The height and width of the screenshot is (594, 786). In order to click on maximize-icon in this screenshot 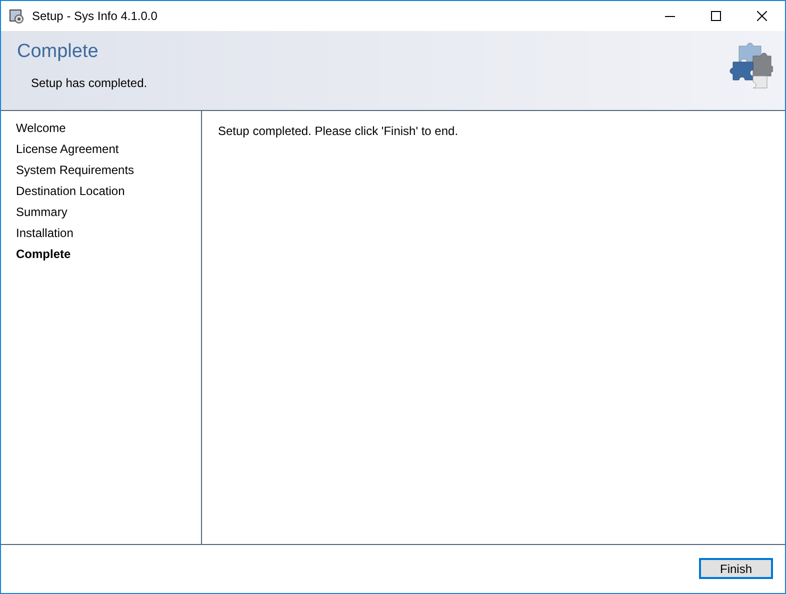, I will do `click(716, 16)`.